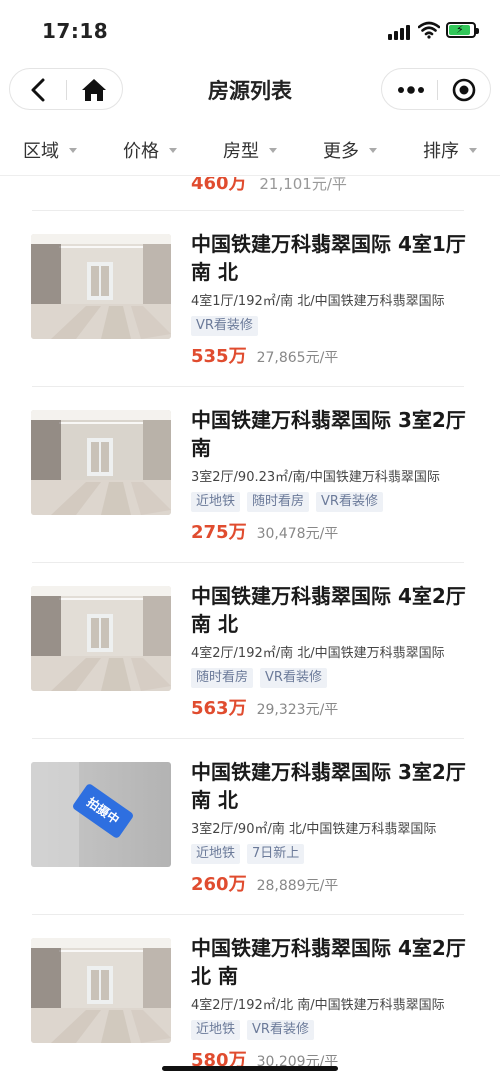 This screenshot has width=500, height=1081. I want to click on filter-label: 排序, so click(441, 151).